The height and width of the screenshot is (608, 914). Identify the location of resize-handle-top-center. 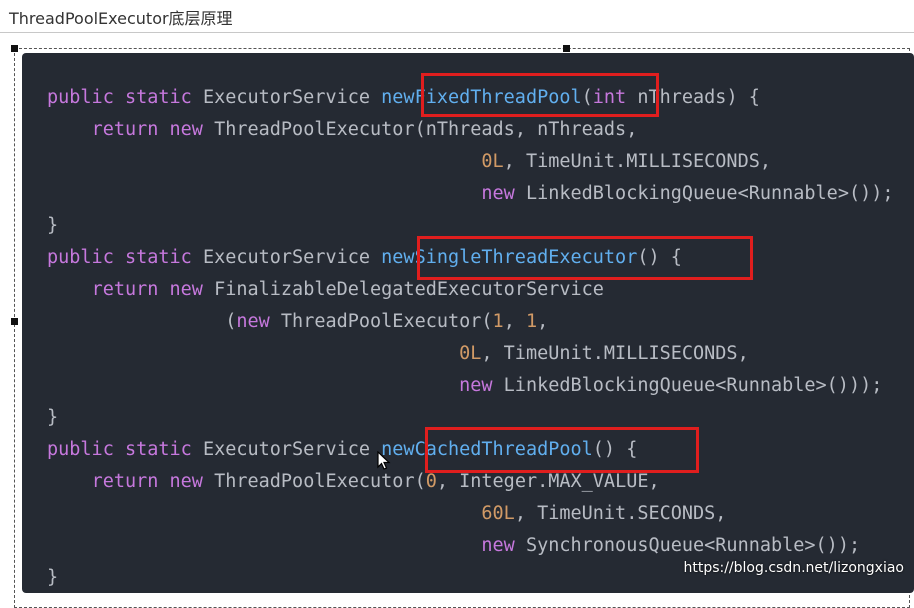
(566, 48).